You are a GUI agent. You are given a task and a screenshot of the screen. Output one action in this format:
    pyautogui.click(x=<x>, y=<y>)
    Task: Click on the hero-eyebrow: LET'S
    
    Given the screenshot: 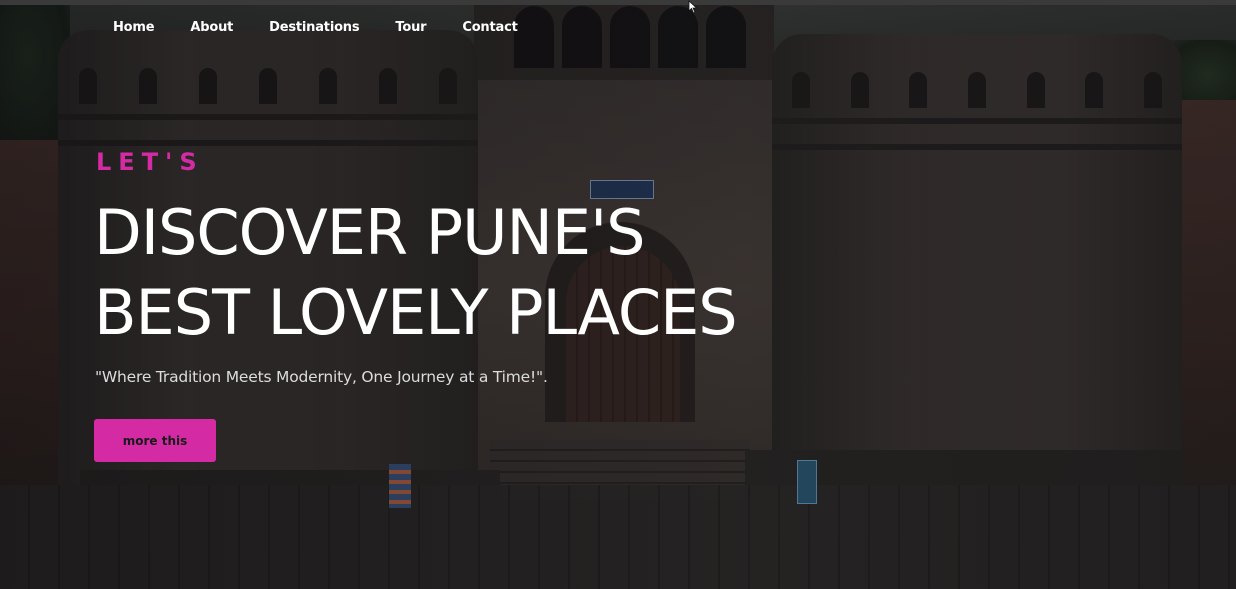 What is the action you would take?
    pyautogui.click(x=150, y=162)
    